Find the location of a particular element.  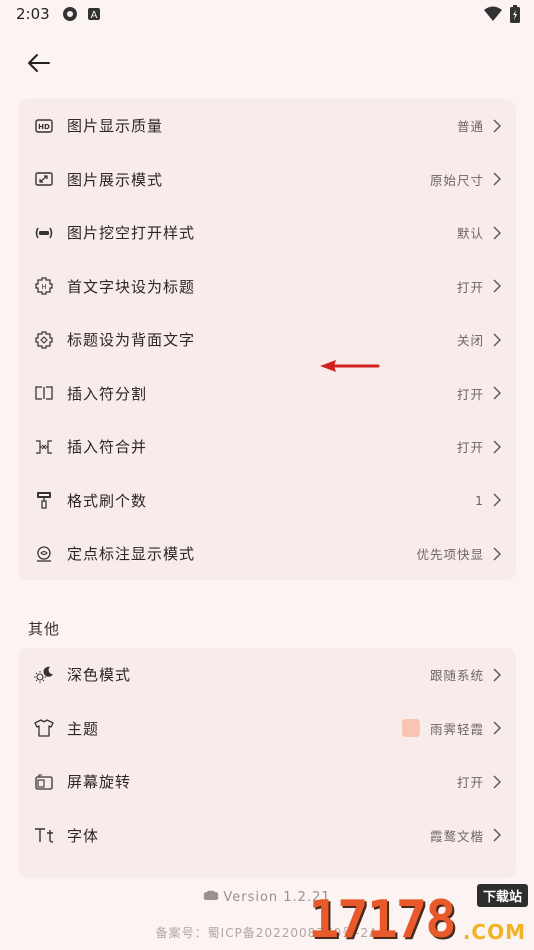

watermark-domain: .COM is located at coordinates (494, 932).